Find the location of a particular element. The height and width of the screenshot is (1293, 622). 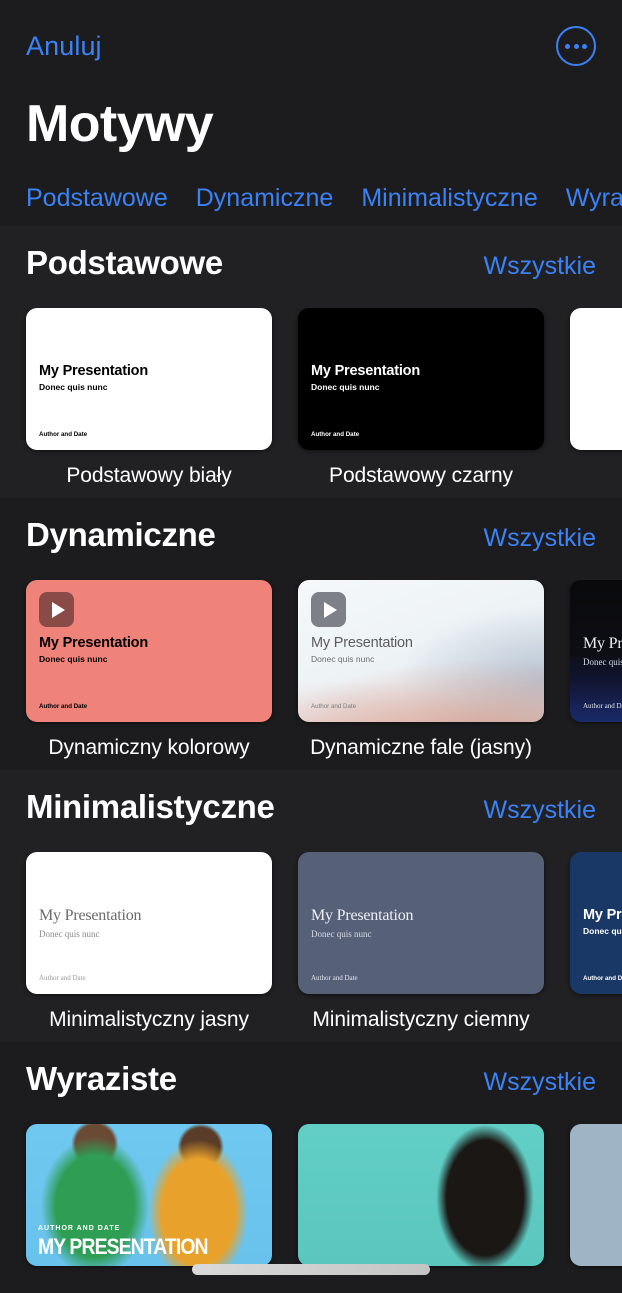

see-all-link-podstawowe: Wszystkie is located at coordinates (540, 266).